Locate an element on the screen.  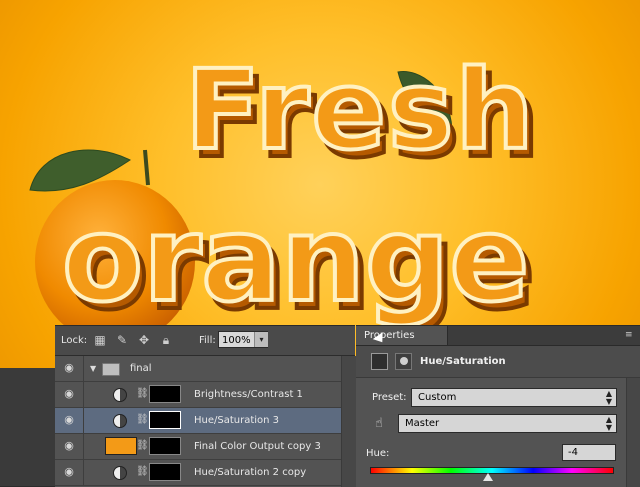
layer-row: ◉ ⛓ Hue/Saturation 2 copy is located at coordinates (205, 473).